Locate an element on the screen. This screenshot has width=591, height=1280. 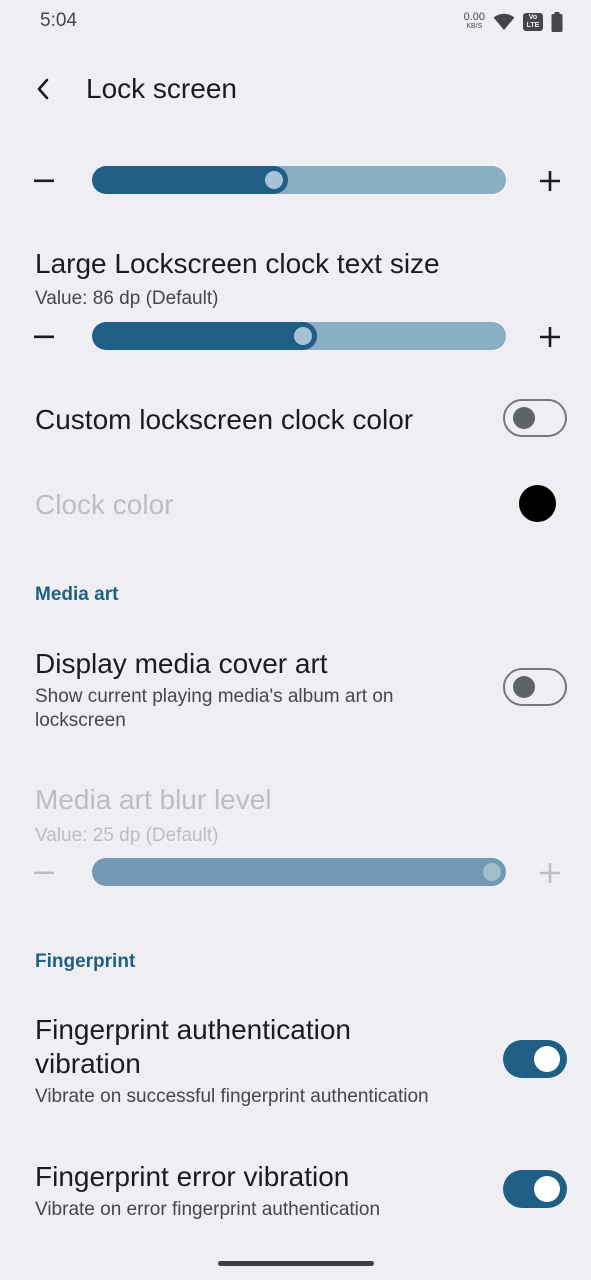
volte-bottom: LTE is located at coordinates (533, 25).